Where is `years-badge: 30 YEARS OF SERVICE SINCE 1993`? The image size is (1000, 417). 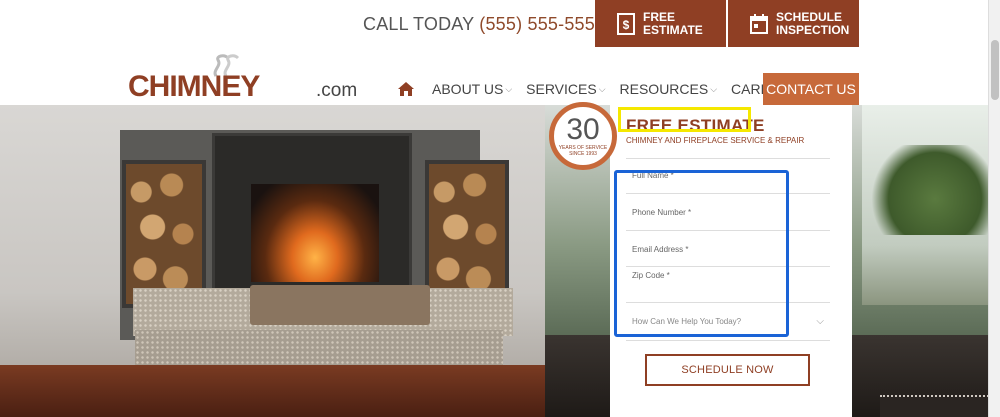
years-badge: 30 YEARS OF SERVICE SINCE 1993 is located at coordinates (583, 136).